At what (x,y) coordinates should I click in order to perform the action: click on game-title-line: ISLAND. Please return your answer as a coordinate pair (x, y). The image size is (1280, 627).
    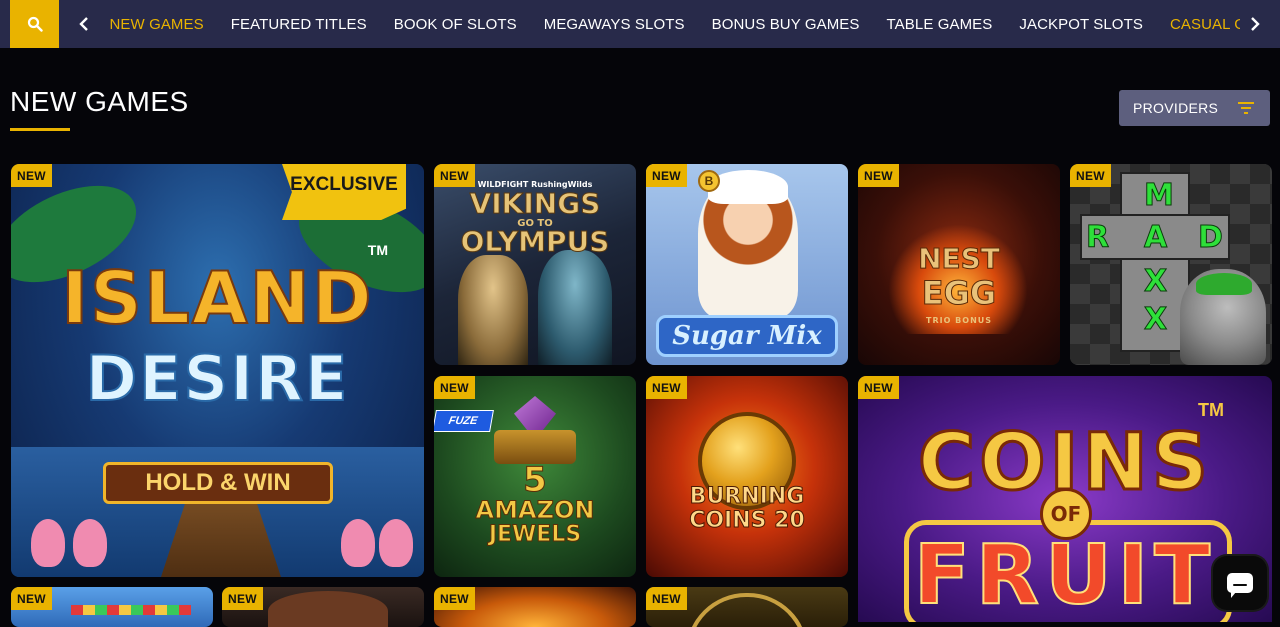
    Looking at the image, I should click on (217, 298).